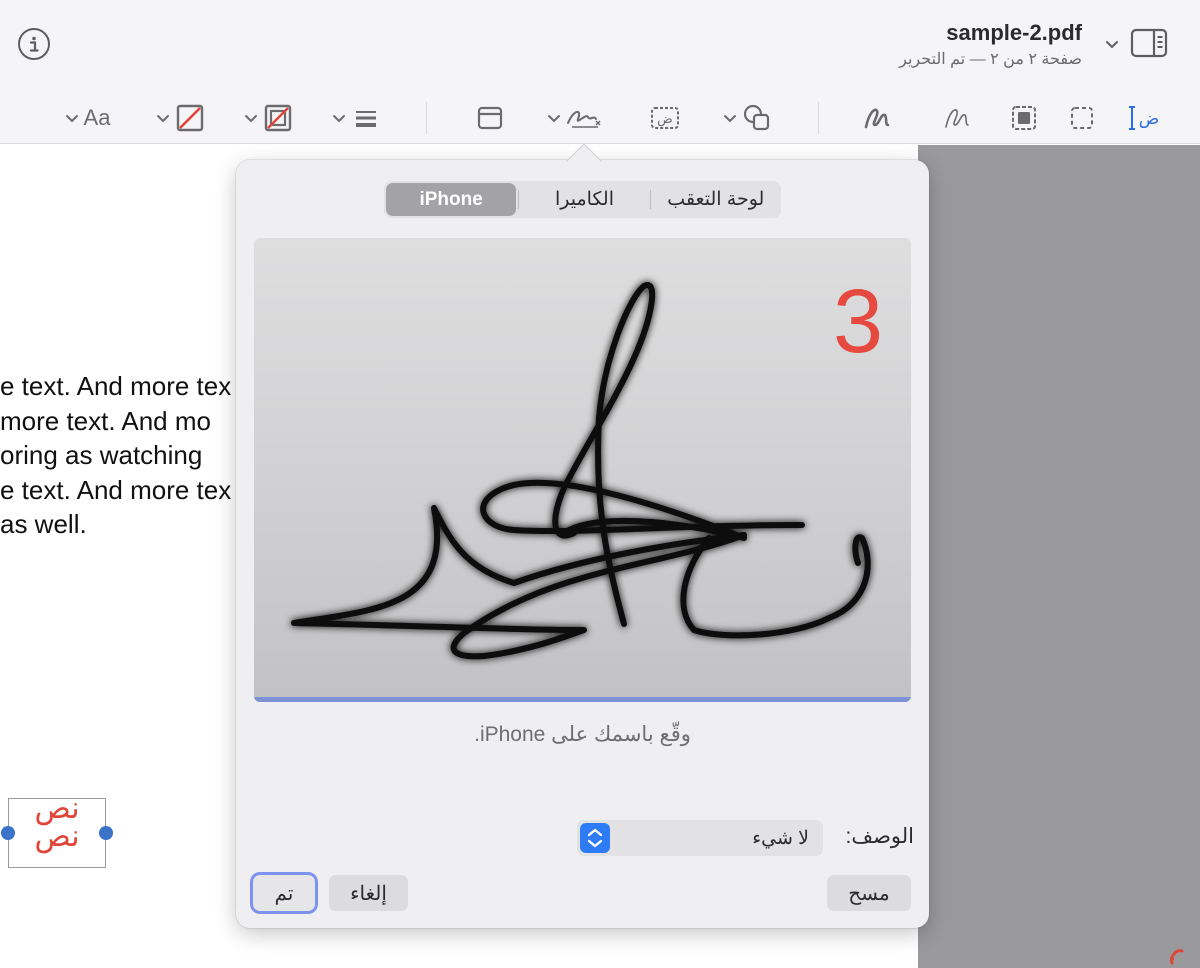 The image size is (1200, 968). I want to click on smart-lasso-button, so click(1024, 118).